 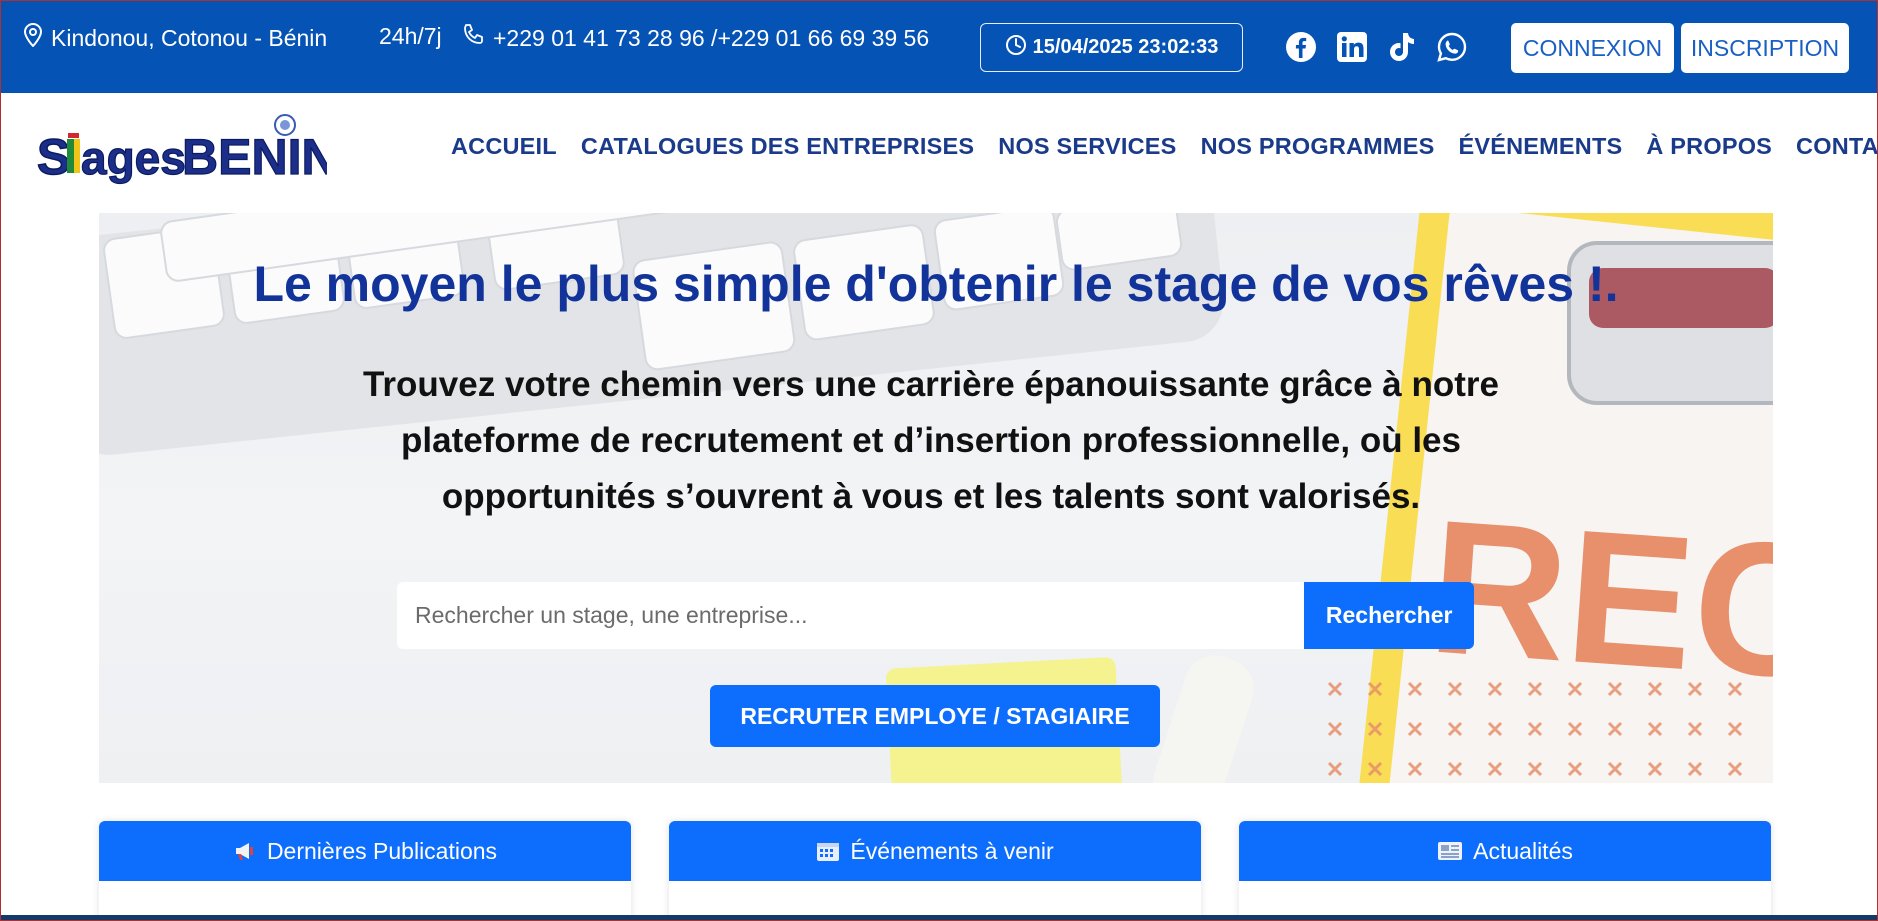 What do you see at coordinates (1019, 48) in the screenshot?
I see `clock-icon` at bounding box center [1019, 48].